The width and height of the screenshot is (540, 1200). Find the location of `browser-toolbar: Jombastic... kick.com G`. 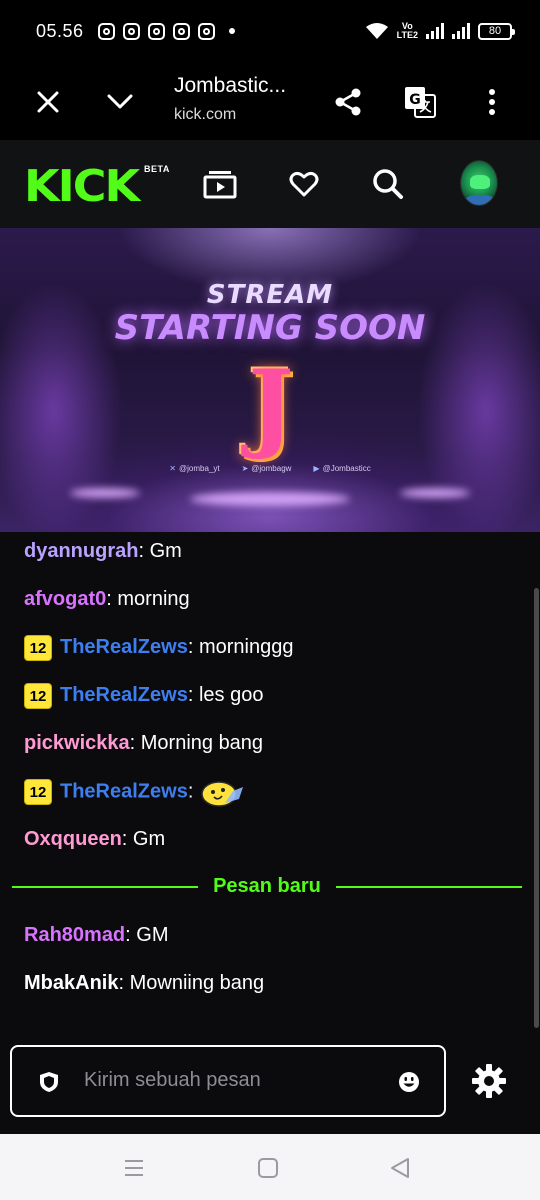

browser-toolbar: Jombastic... kick.com G is located at coordinates (270, 101).